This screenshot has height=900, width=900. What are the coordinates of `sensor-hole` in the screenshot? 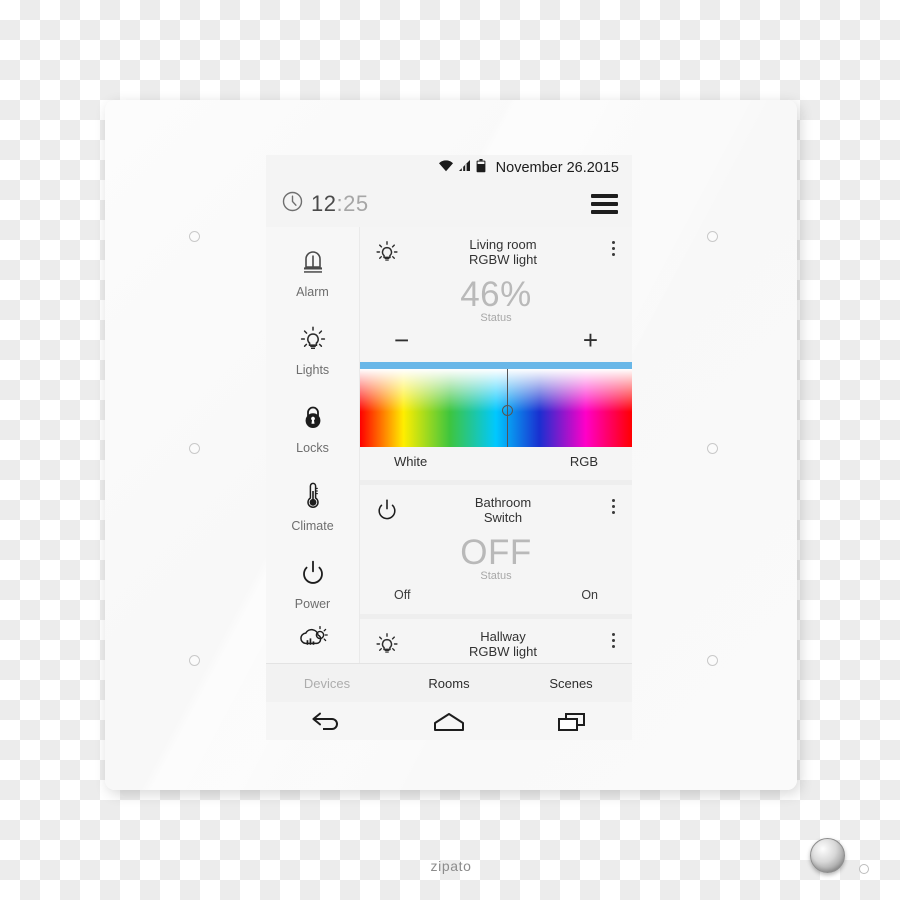 It's located at (864, 869).